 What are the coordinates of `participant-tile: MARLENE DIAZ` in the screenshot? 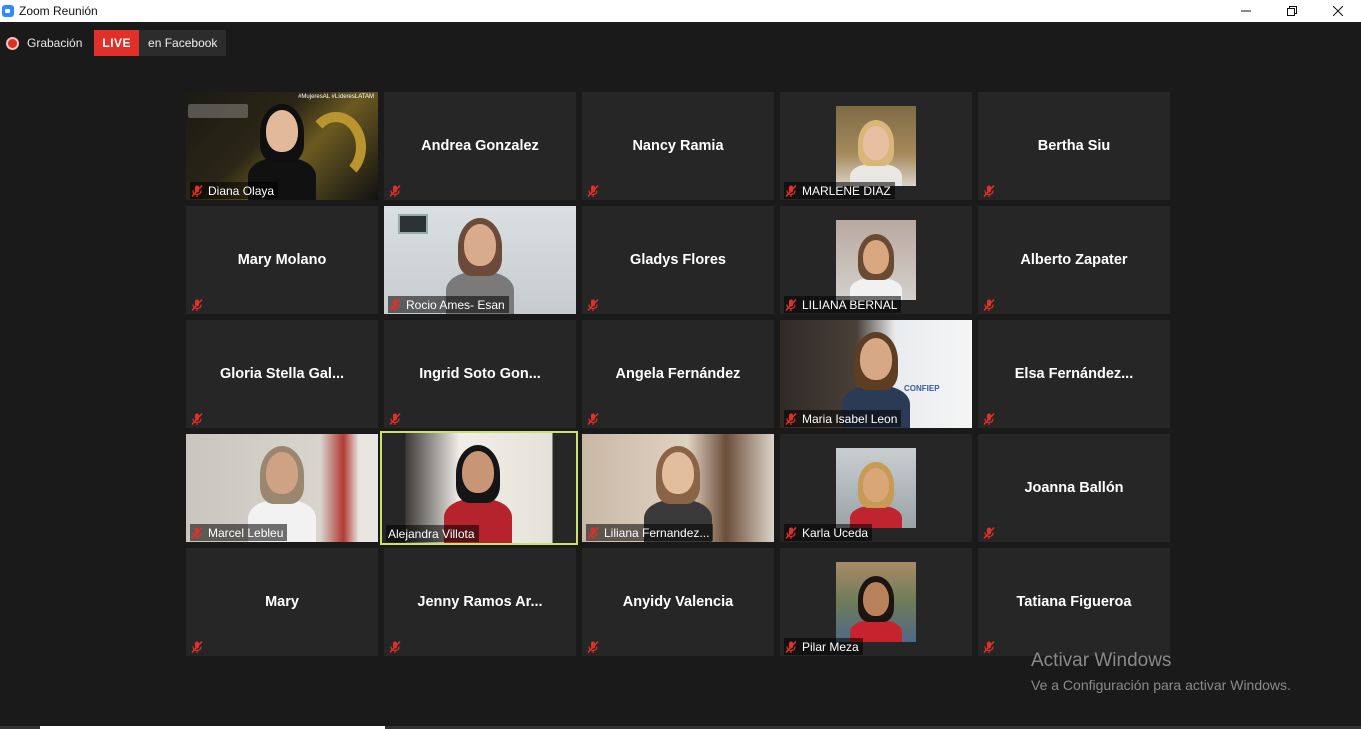 It's located at (876, 146).